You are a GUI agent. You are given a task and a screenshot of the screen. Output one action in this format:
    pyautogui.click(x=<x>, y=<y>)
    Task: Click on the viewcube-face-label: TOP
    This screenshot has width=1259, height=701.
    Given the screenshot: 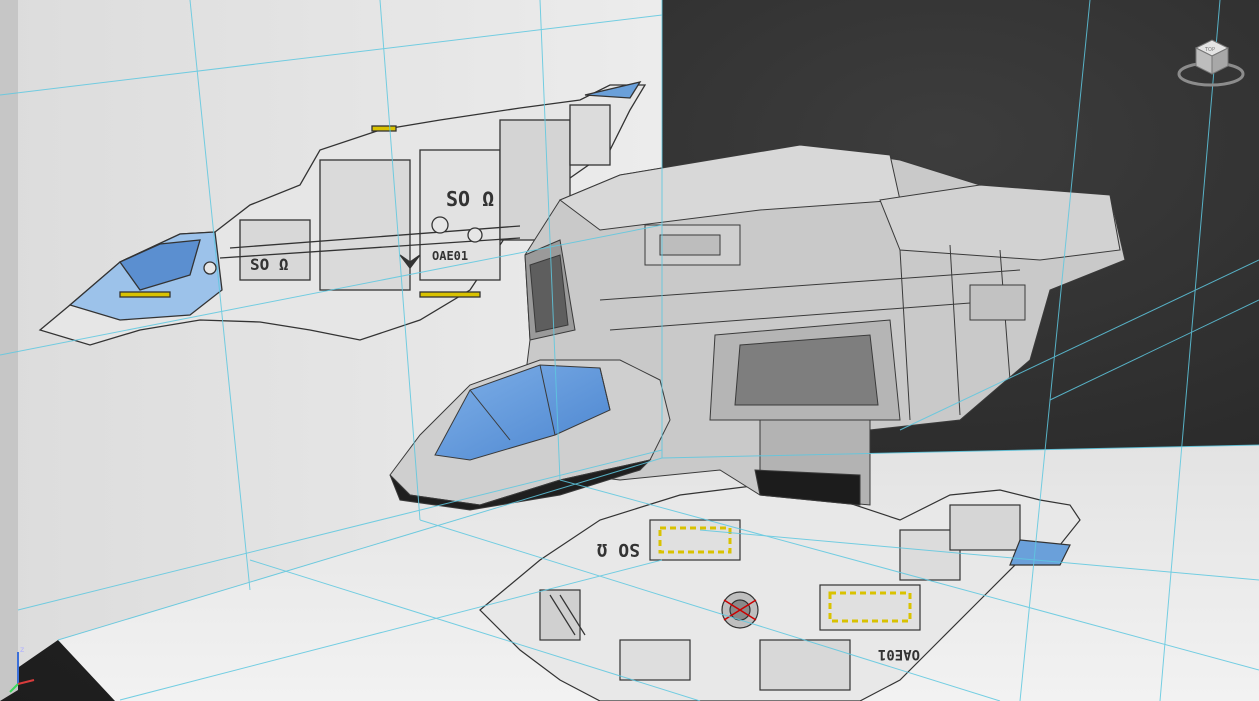 What is the action you would take?
    pyautogui.click(x=1209, y=50)
    